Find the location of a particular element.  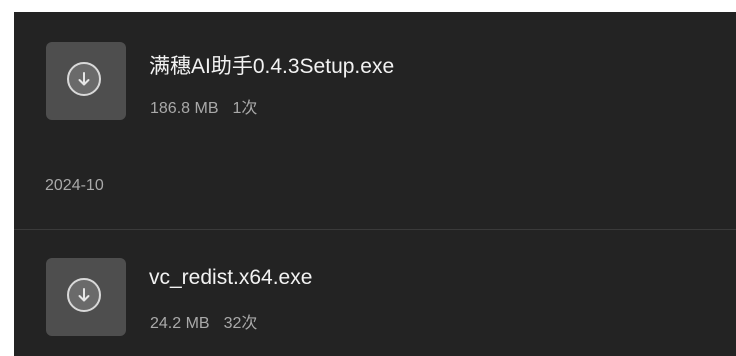

file-name: vc_redist.x64.exe is located at coordinates (230, 278).